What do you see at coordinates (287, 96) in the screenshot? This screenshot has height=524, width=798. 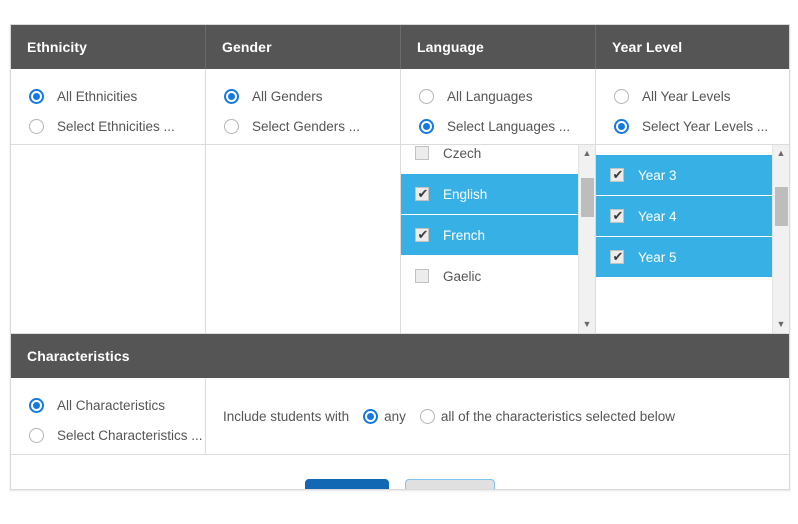 I see `radio-label: All Genders` at bounding box center [287, 96].